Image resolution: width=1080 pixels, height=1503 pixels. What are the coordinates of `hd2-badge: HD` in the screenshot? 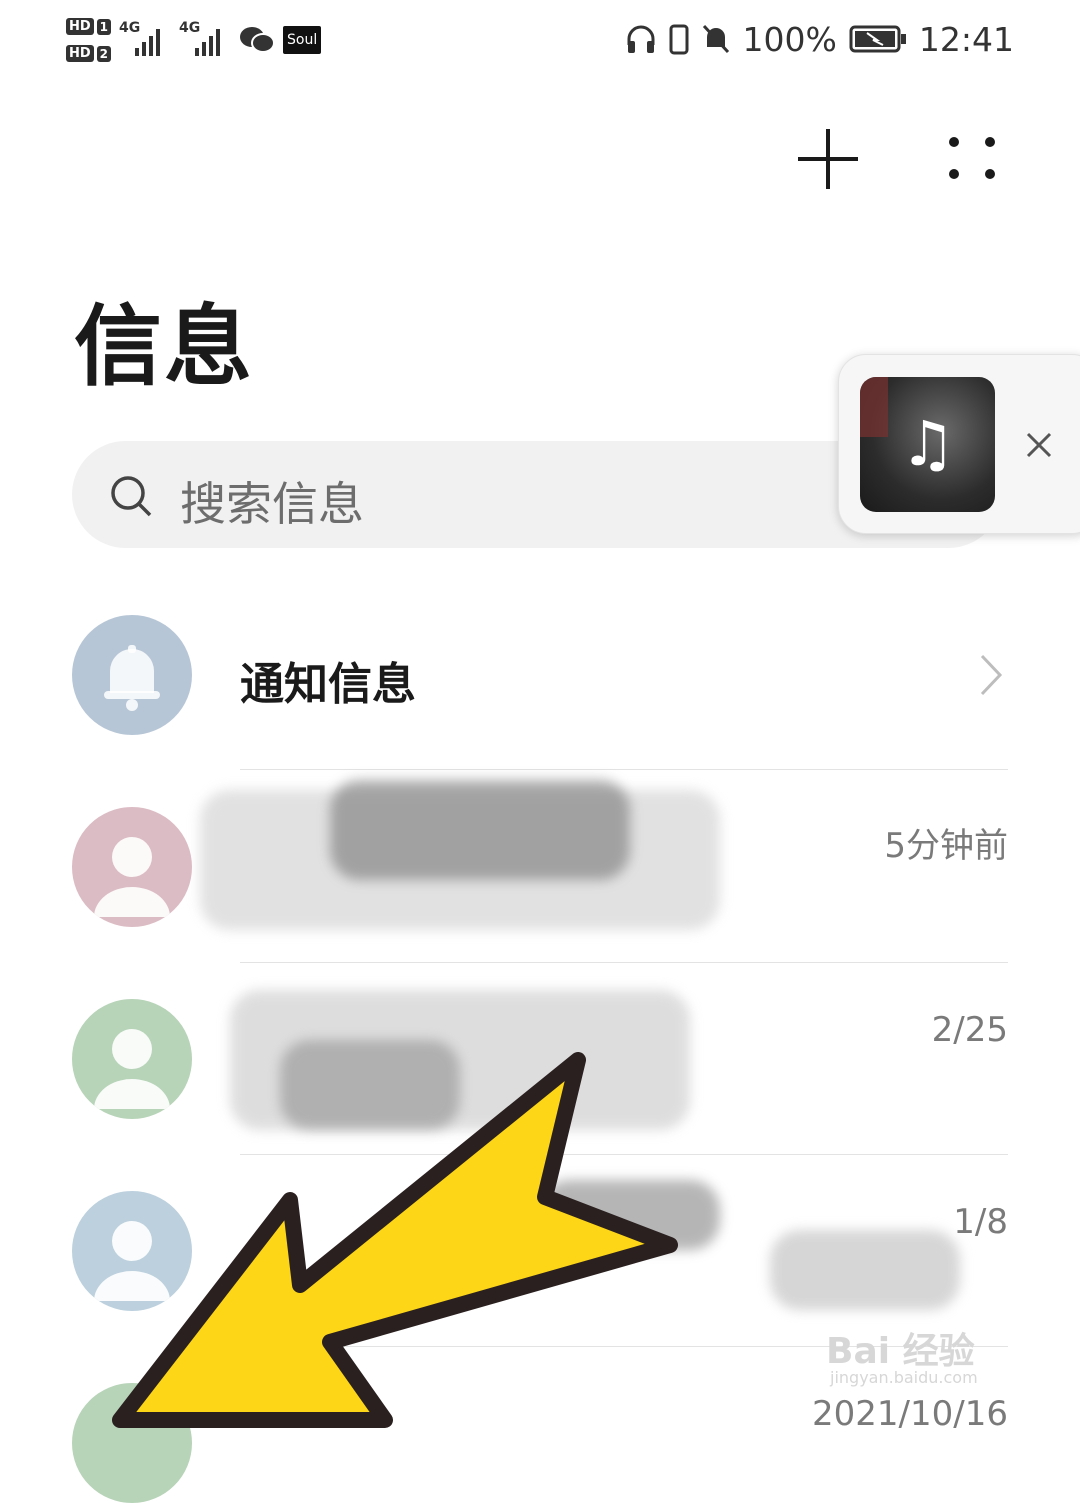 It's located at (80, 53).